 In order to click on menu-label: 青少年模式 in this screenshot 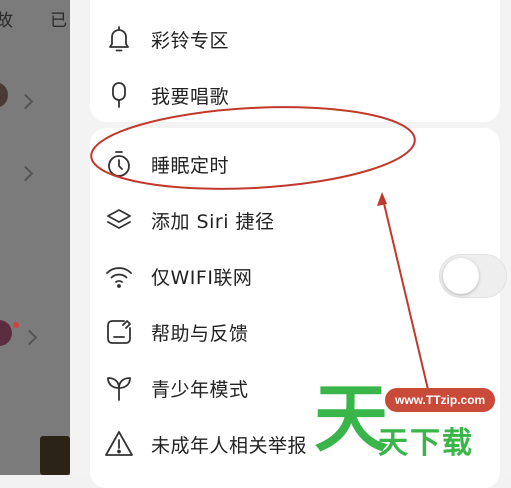, I will do `click(200, 389)`.